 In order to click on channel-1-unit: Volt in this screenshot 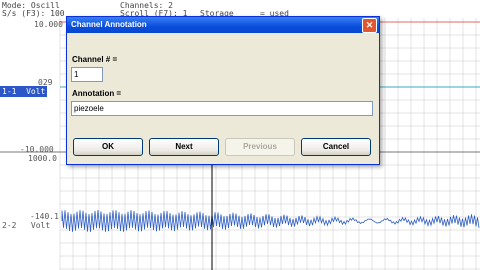, I will do `click(36, 91)`.